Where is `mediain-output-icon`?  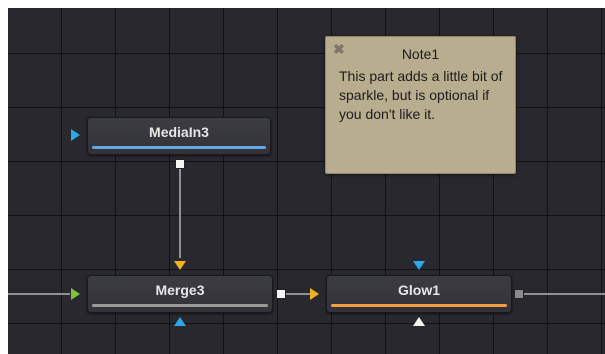 mediain-output-icon is located at coordinates (180, 164).